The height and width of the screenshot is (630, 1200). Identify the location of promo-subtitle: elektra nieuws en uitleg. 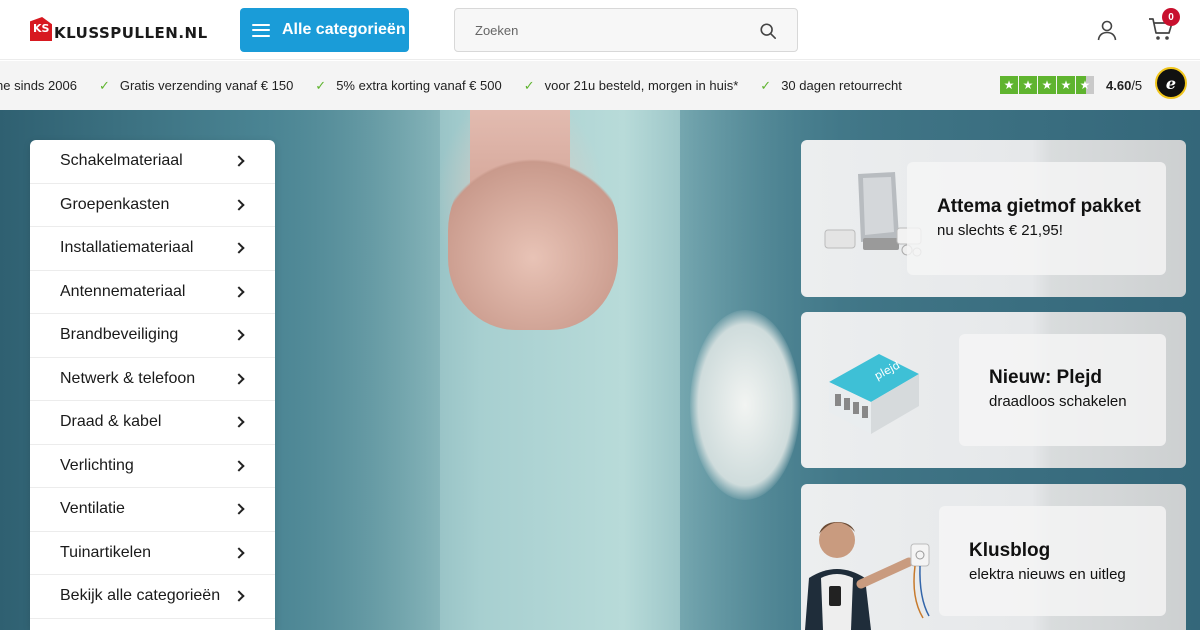
(1047, 574).